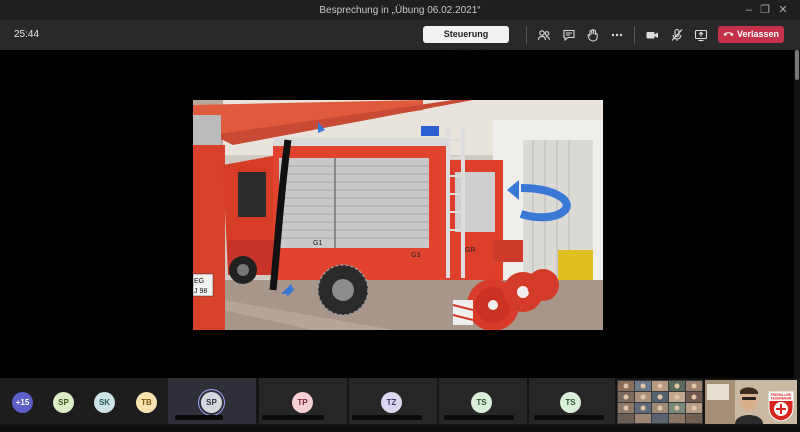 The image size is (800, 432). What do you see at coordinates (400, 429) in the screenshot?
I see `taskbar-edge` at bounding box center [400, 429].